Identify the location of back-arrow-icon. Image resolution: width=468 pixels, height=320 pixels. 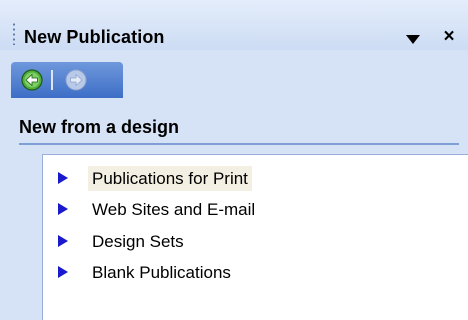
(32, 80).